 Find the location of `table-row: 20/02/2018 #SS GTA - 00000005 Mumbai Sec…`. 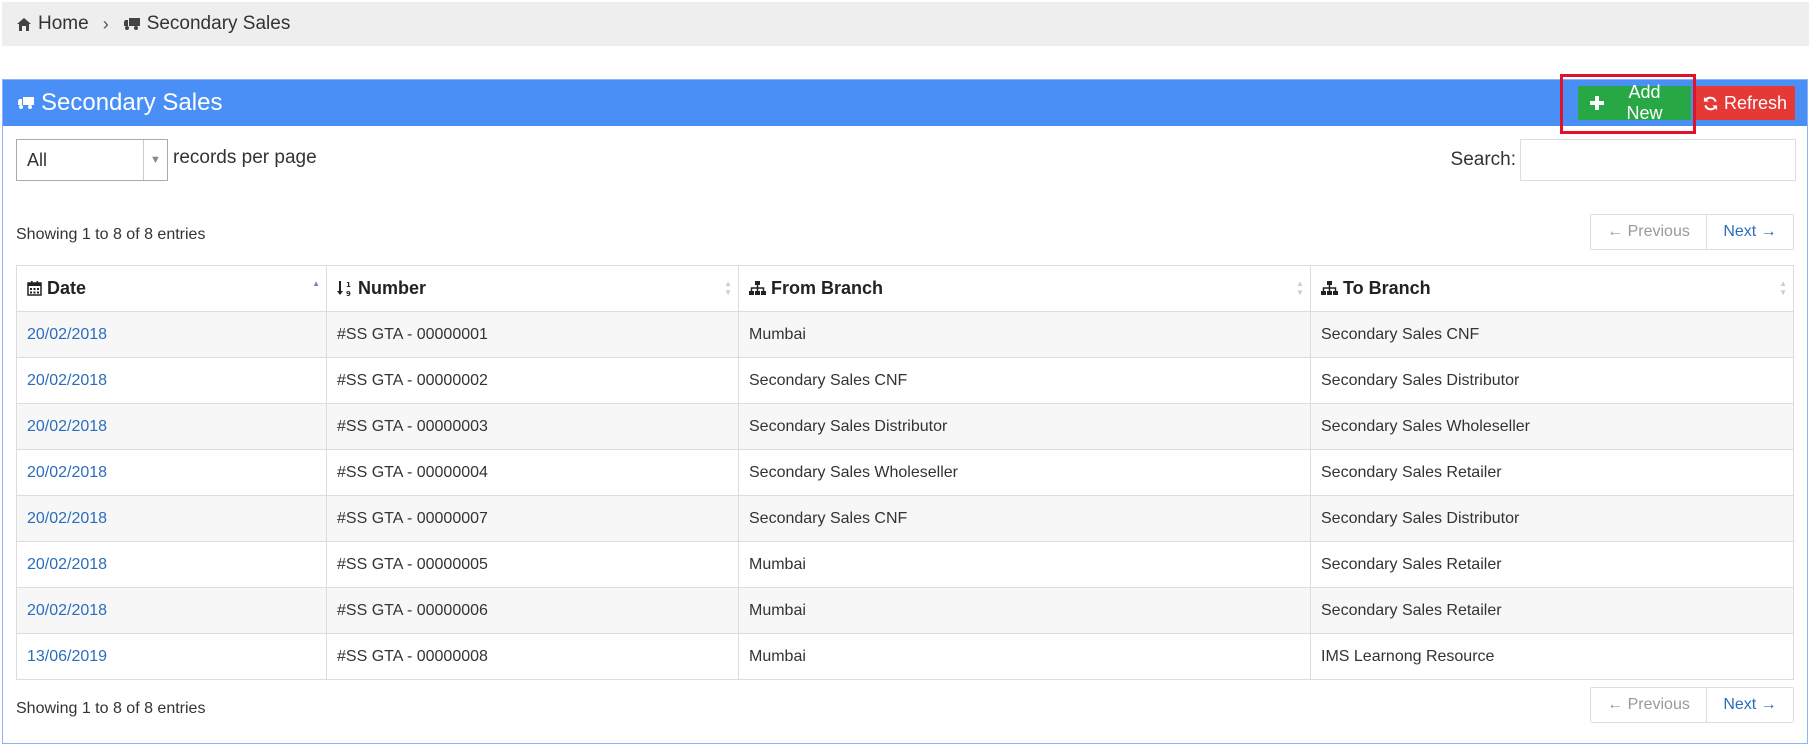

table-row: 20/02/2018 #SS GTA - 00000005 Mumbai Sec… is located at coordinates (905, 564).